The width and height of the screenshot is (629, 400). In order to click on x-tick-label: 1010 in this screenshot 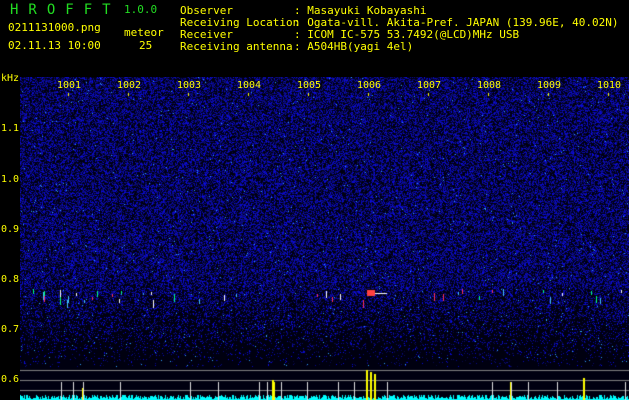, I will do `click(609, 85)`.